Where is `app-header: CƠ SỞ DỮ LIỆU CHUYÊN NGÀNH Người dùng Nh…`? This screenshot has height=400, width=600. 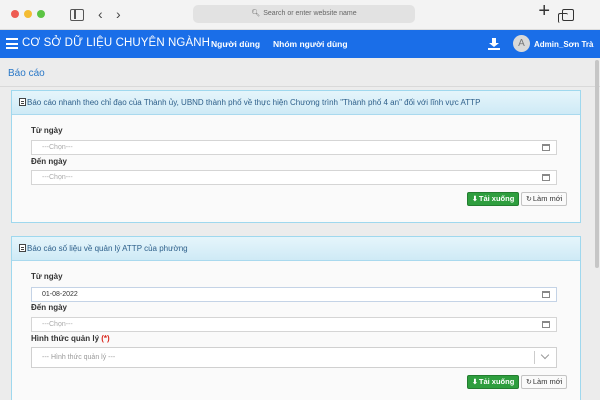
app-header: CƠ SỞ DỮ LIỆU CHUYÊN NGÀNH Người dùng Nh… is located at coordinates (300, 44).